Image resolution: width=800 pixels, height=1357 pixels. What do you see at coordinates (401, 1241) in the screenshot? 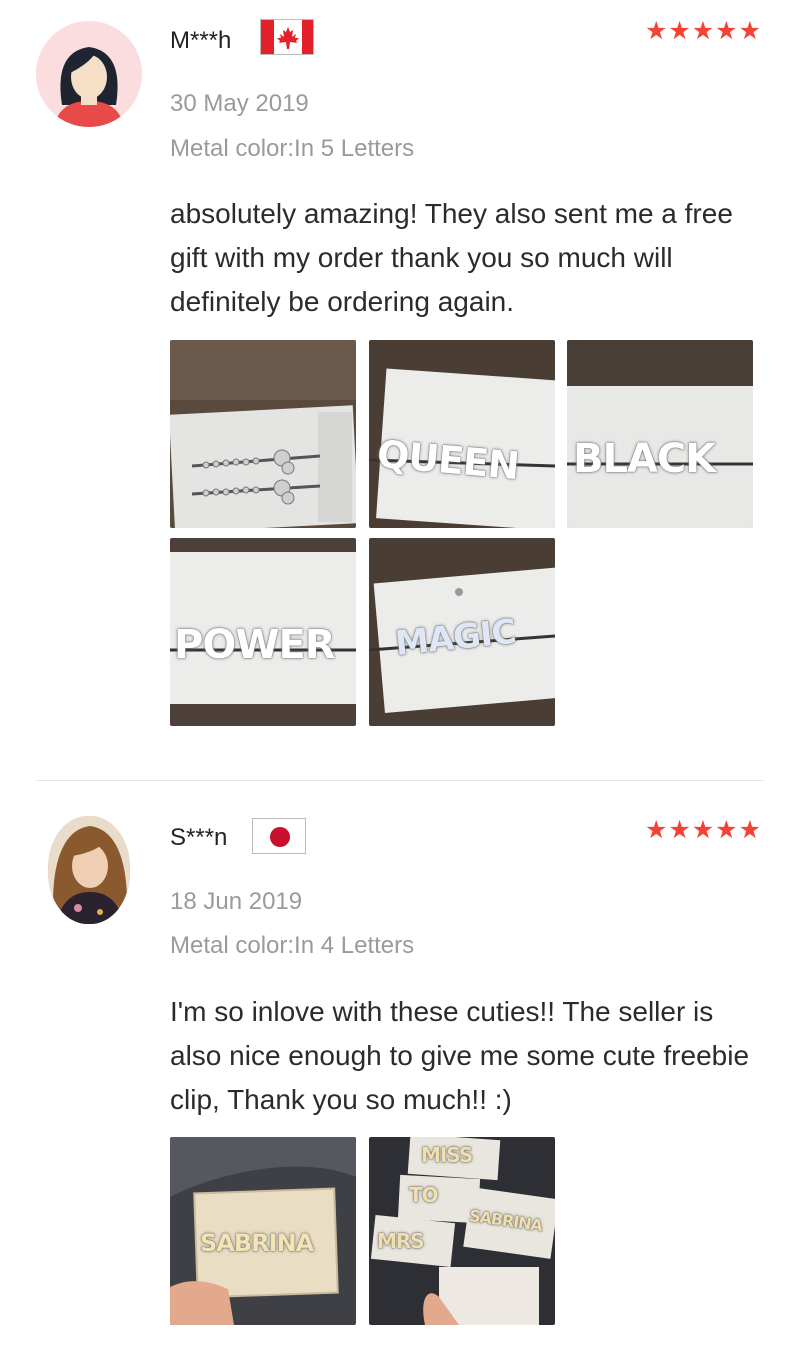
I see `photo-label: MRS` at bounding box center [401, 1241].